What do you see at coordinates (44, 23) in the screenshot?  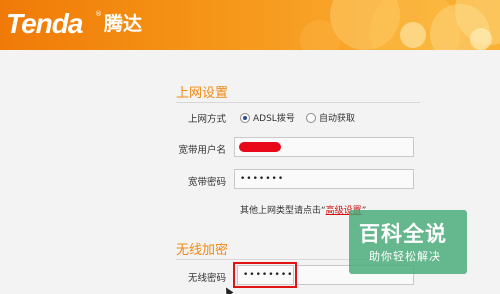 I see `brand-logo: Tenda` at bounding box center [44, 23].